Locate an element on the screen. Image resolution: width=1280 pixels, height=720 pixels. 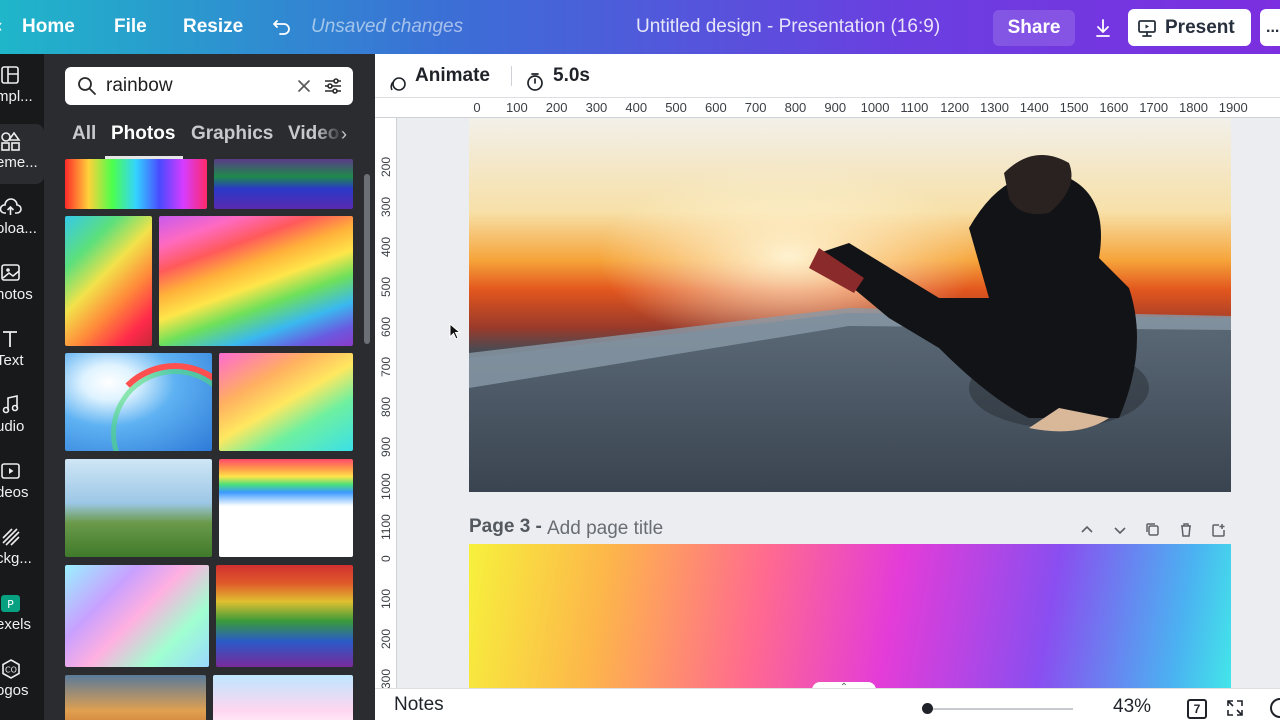
duration-label: 5.0s is located at coordinates (571, 75).